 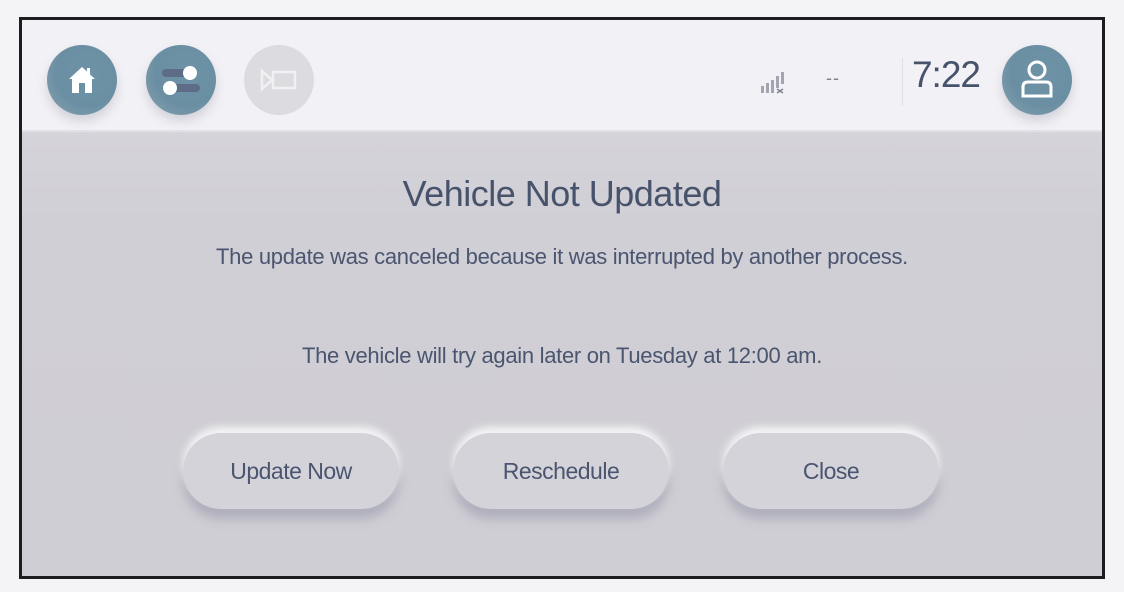 I want to click on home-icon, so click(x=82, y=80).